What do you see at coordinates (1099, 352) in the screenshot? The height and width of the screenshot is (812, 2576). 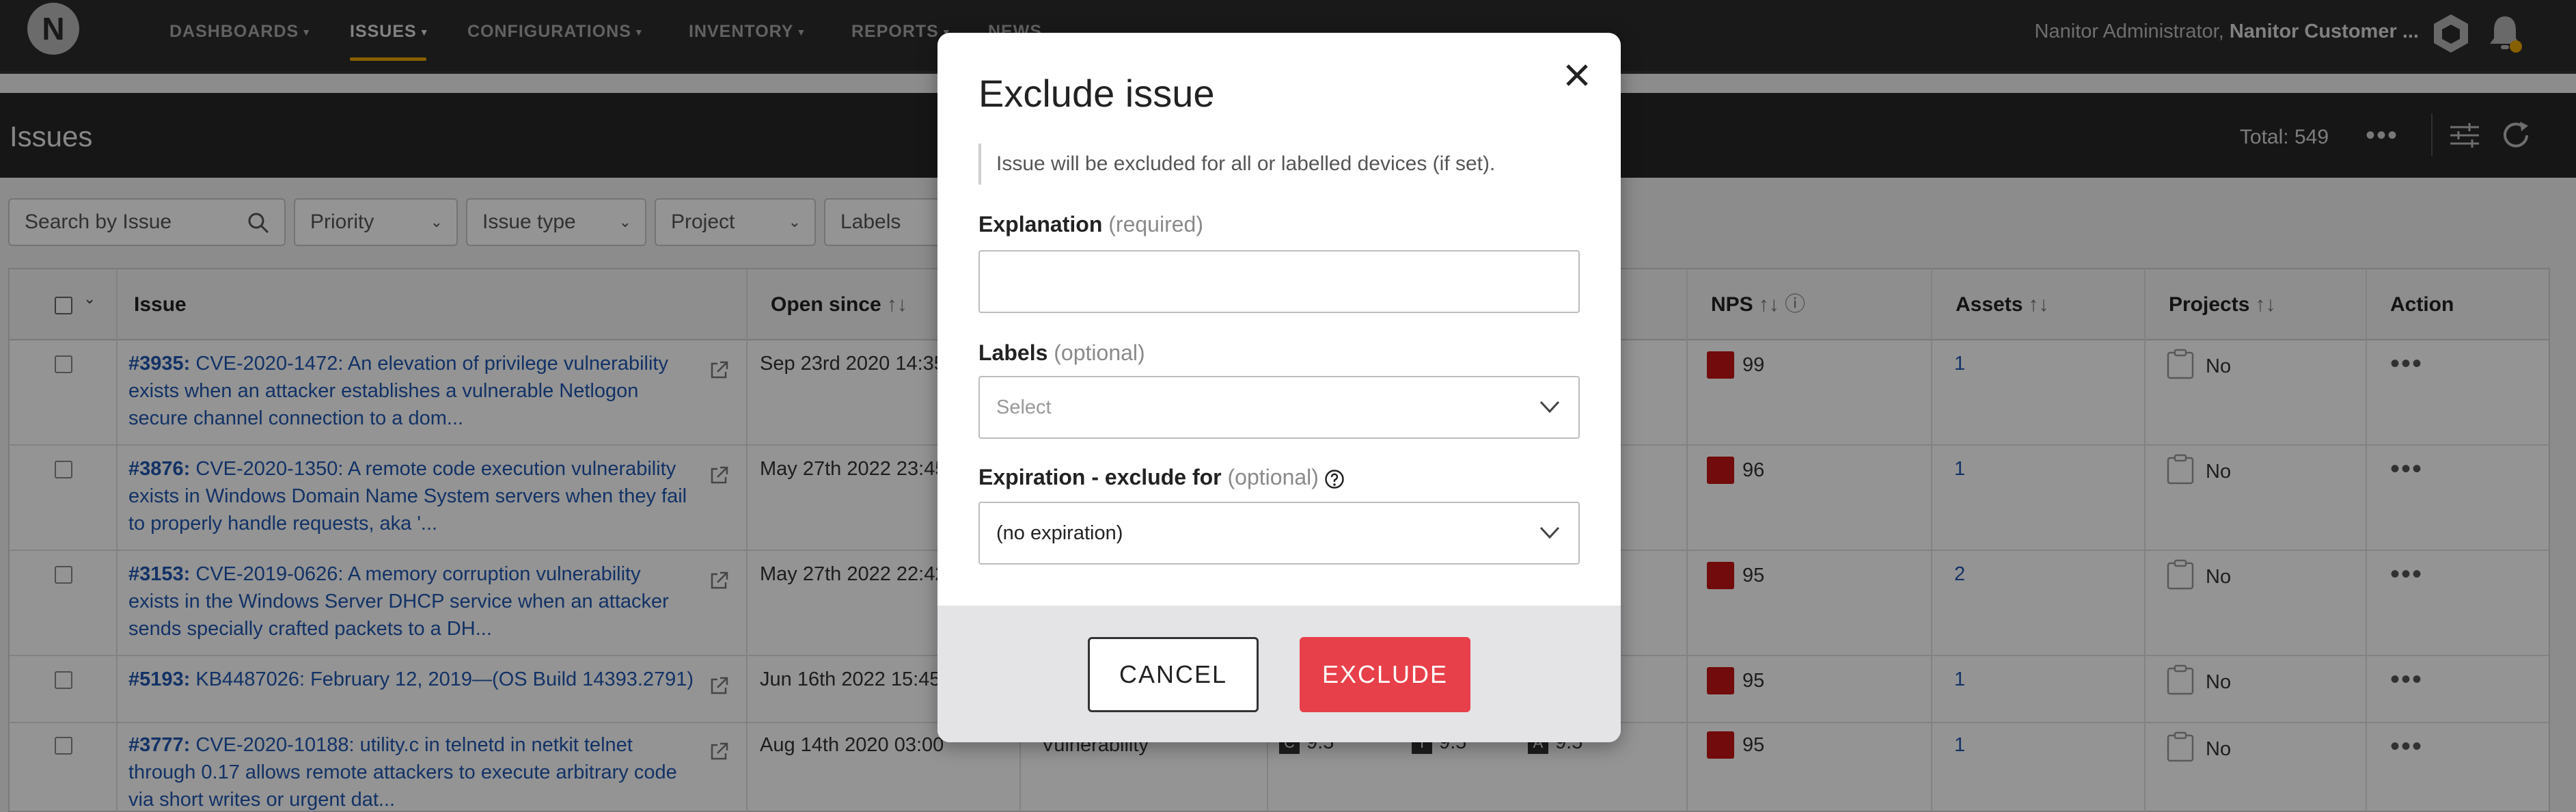 I see `labels-hint: (optional)` at bounding box center [1099, 352].